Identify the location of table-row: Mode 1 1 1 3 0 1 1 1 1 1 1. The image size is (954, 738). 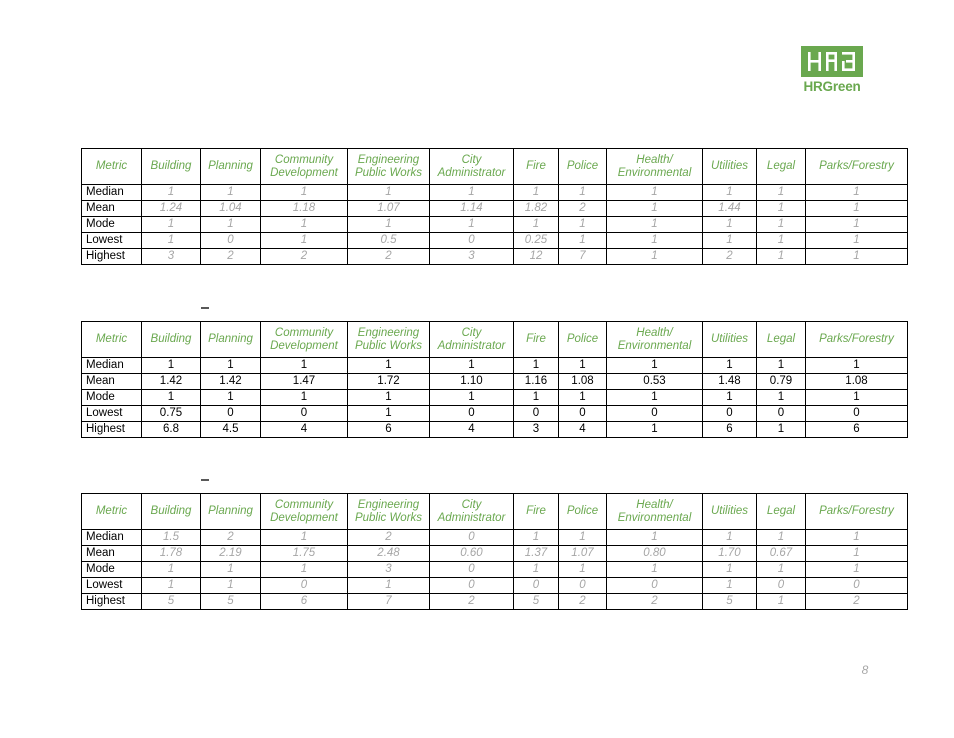
(494, 569).